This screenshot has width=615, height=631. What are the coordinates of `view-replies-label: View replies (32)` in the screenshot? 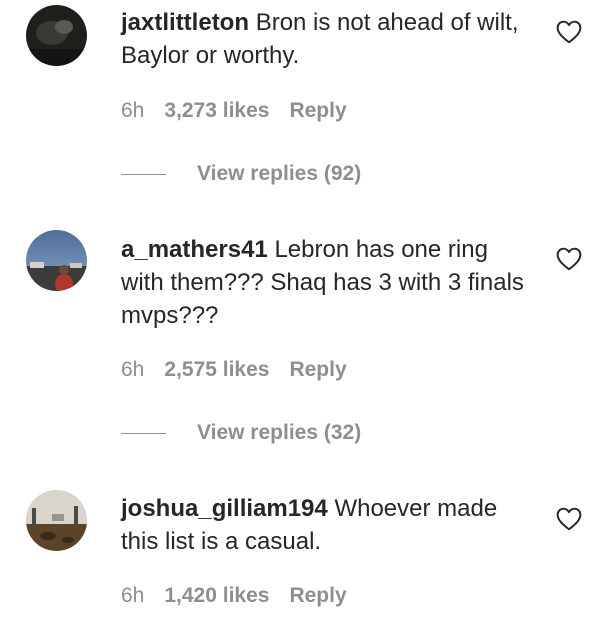 It's located at (279, 432).